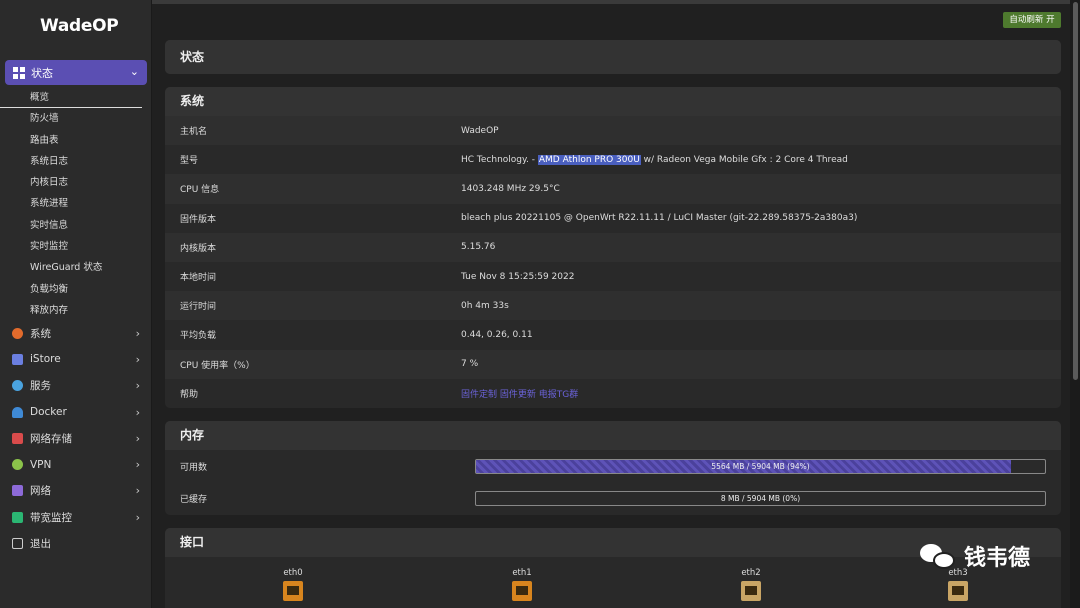 Image resolution: width=1080 pixels, height=608 pixels. Describe the element at coordinates (76, 386) in the screenshot. I see `sidebar-item-services: 服务 ›` at that location.